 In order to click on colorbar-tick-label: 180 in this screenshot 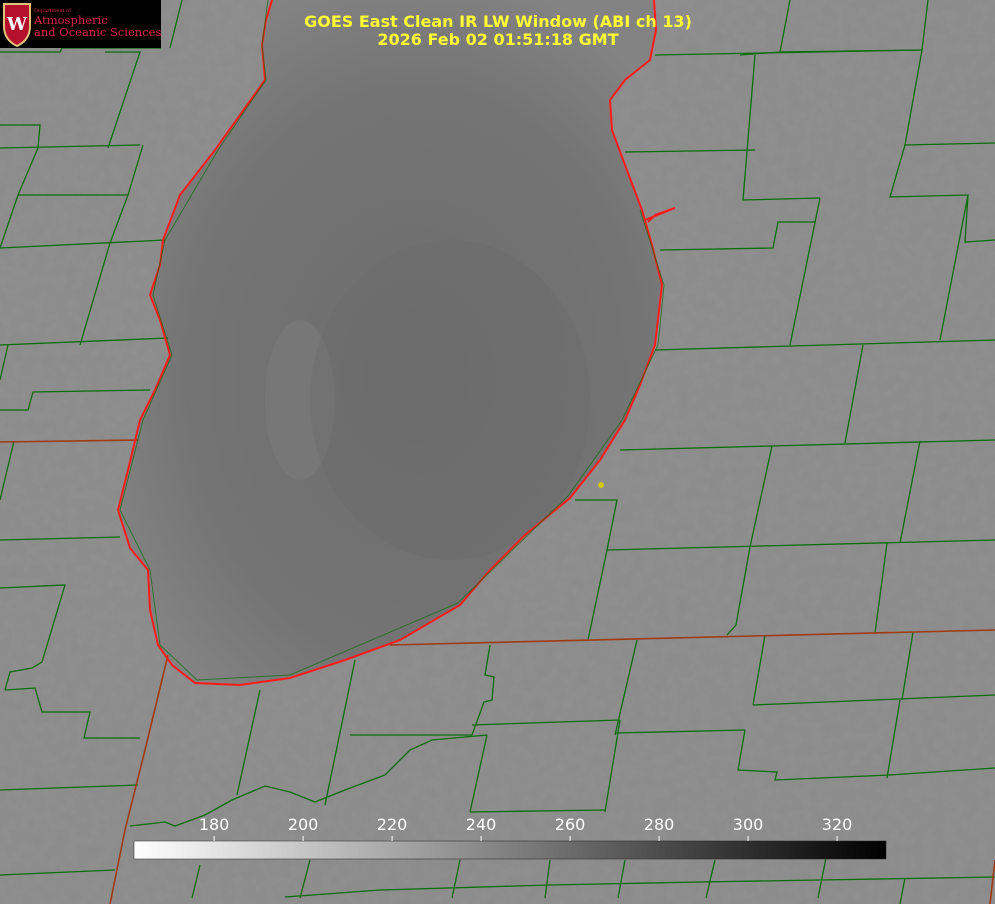, I will do `click(214, 824)`.